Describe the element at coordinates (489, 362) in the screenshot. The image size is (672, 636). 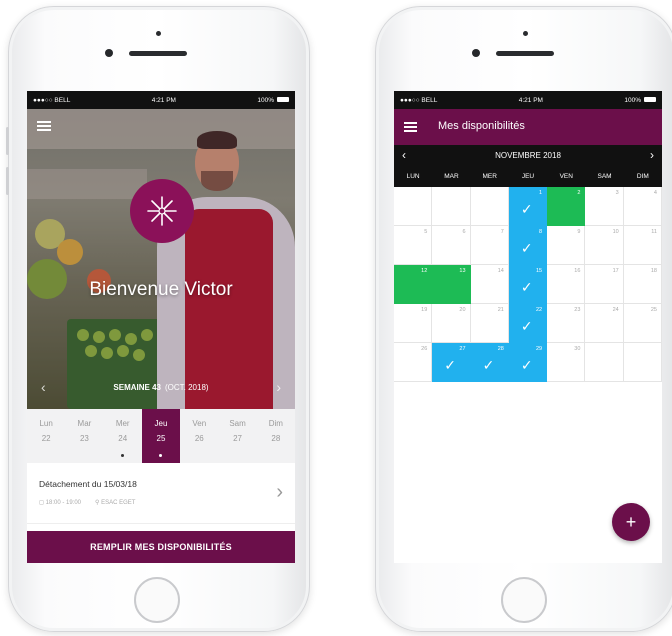
I see `calendar-day: 28 ✓` at that location.